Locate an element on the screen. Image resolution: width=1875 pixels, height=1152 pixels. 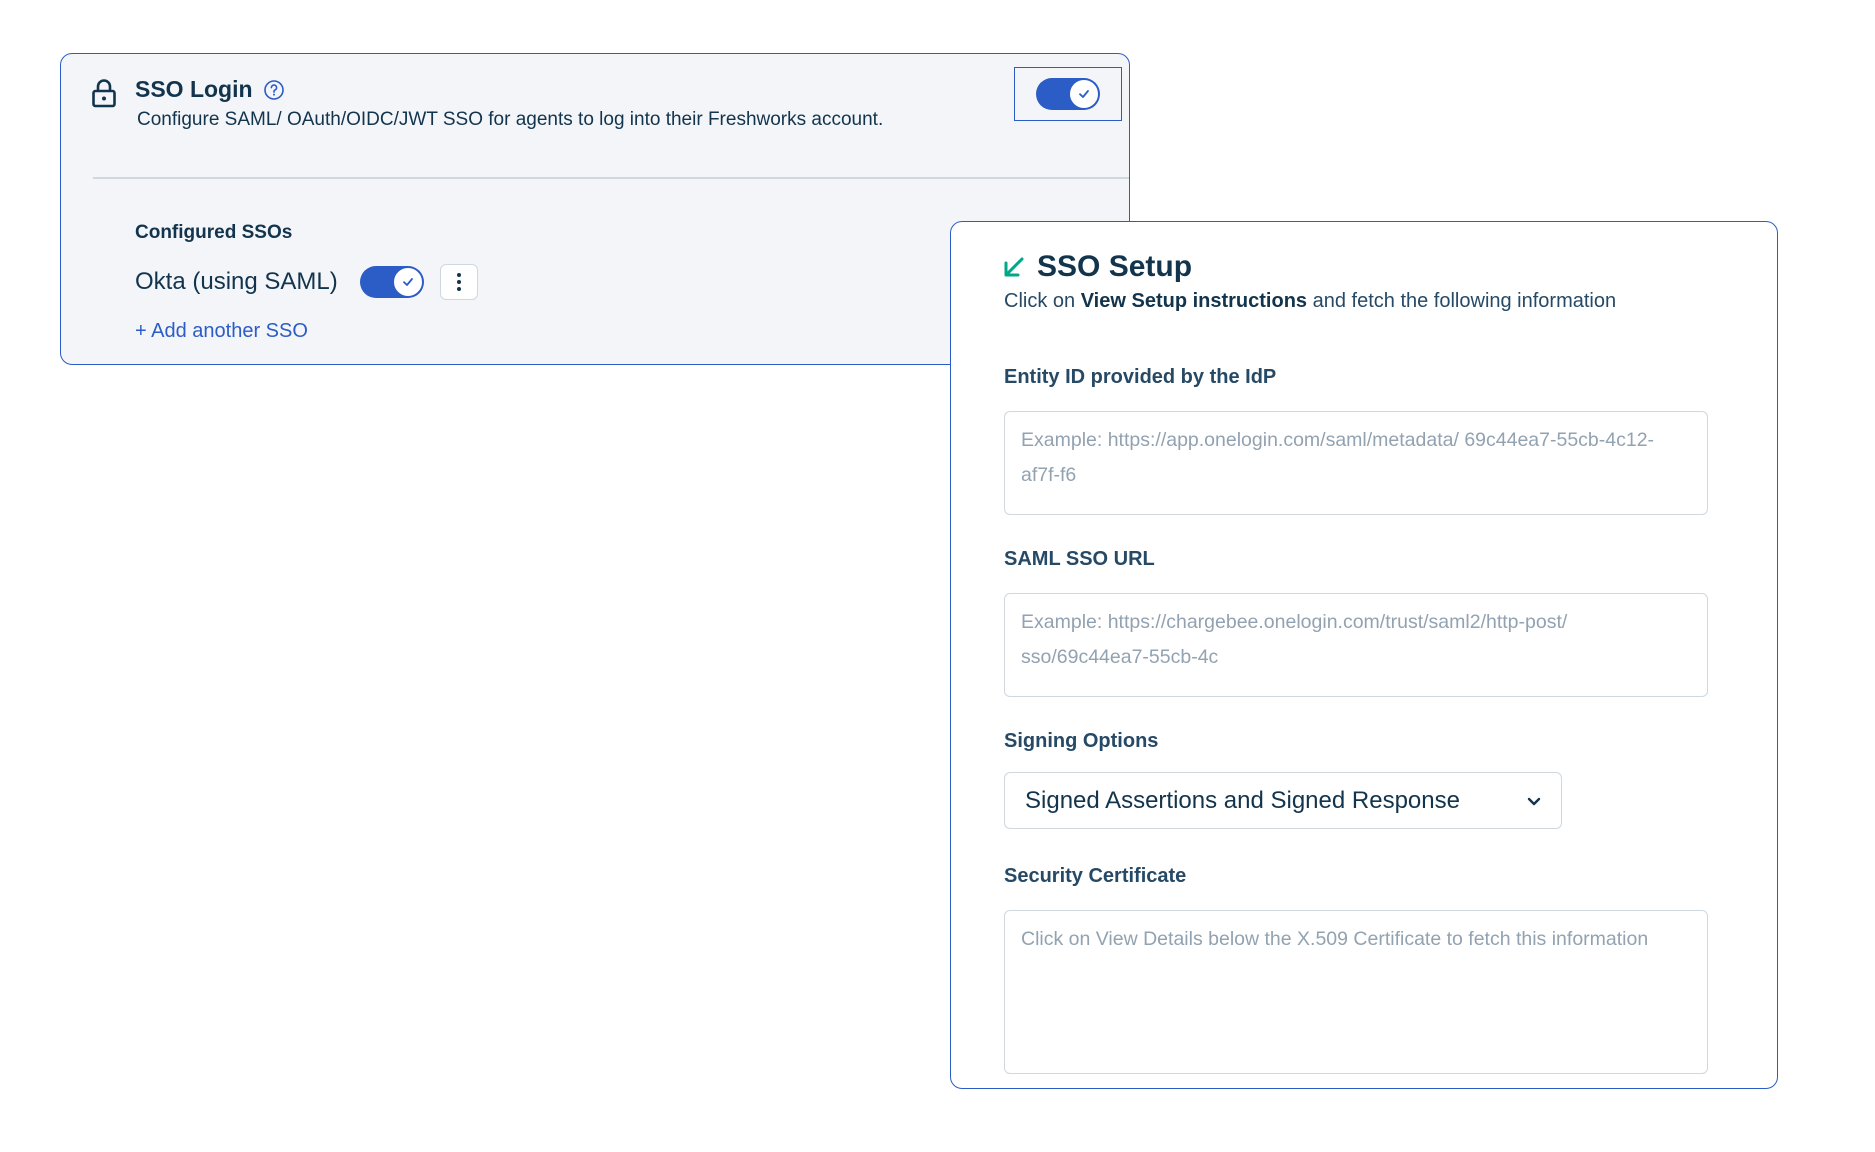
configured-sso-toggle is located at coordinates (391, 282).